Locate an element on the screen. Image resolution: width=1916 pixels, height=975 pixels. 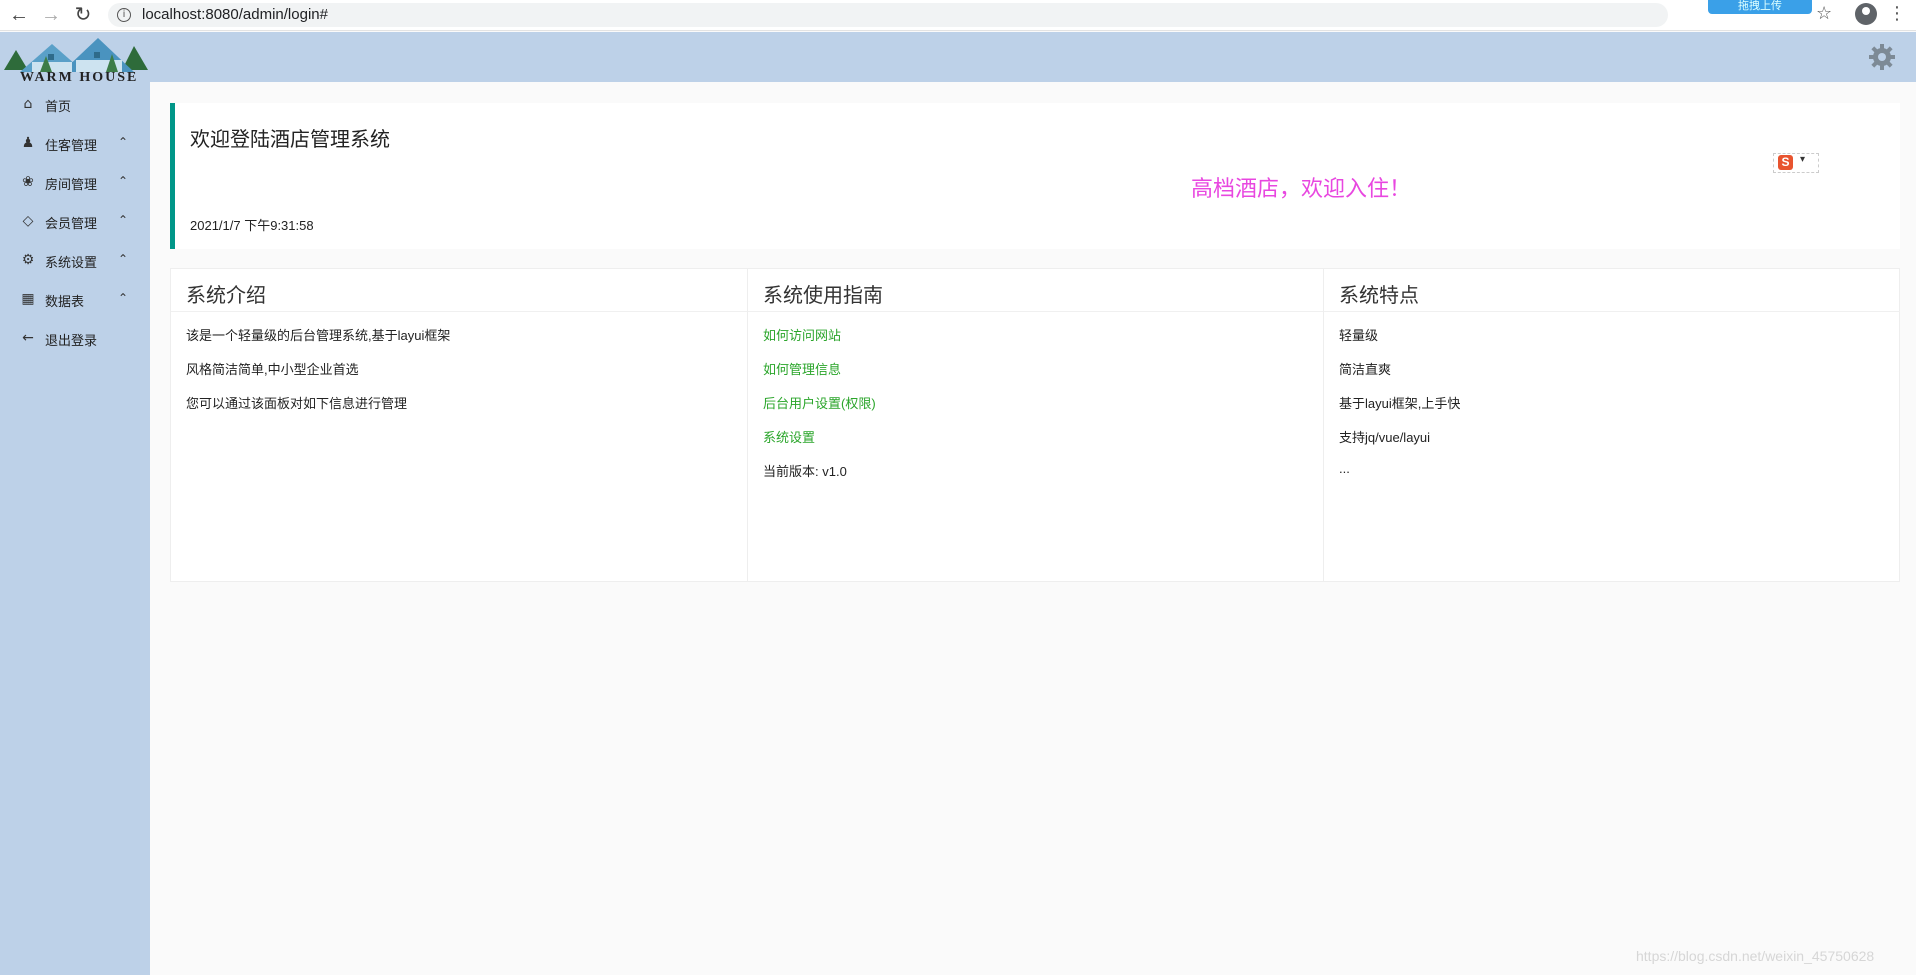
upload-extension-button: 拖拽上传 is located at coordinates (1760, 7).